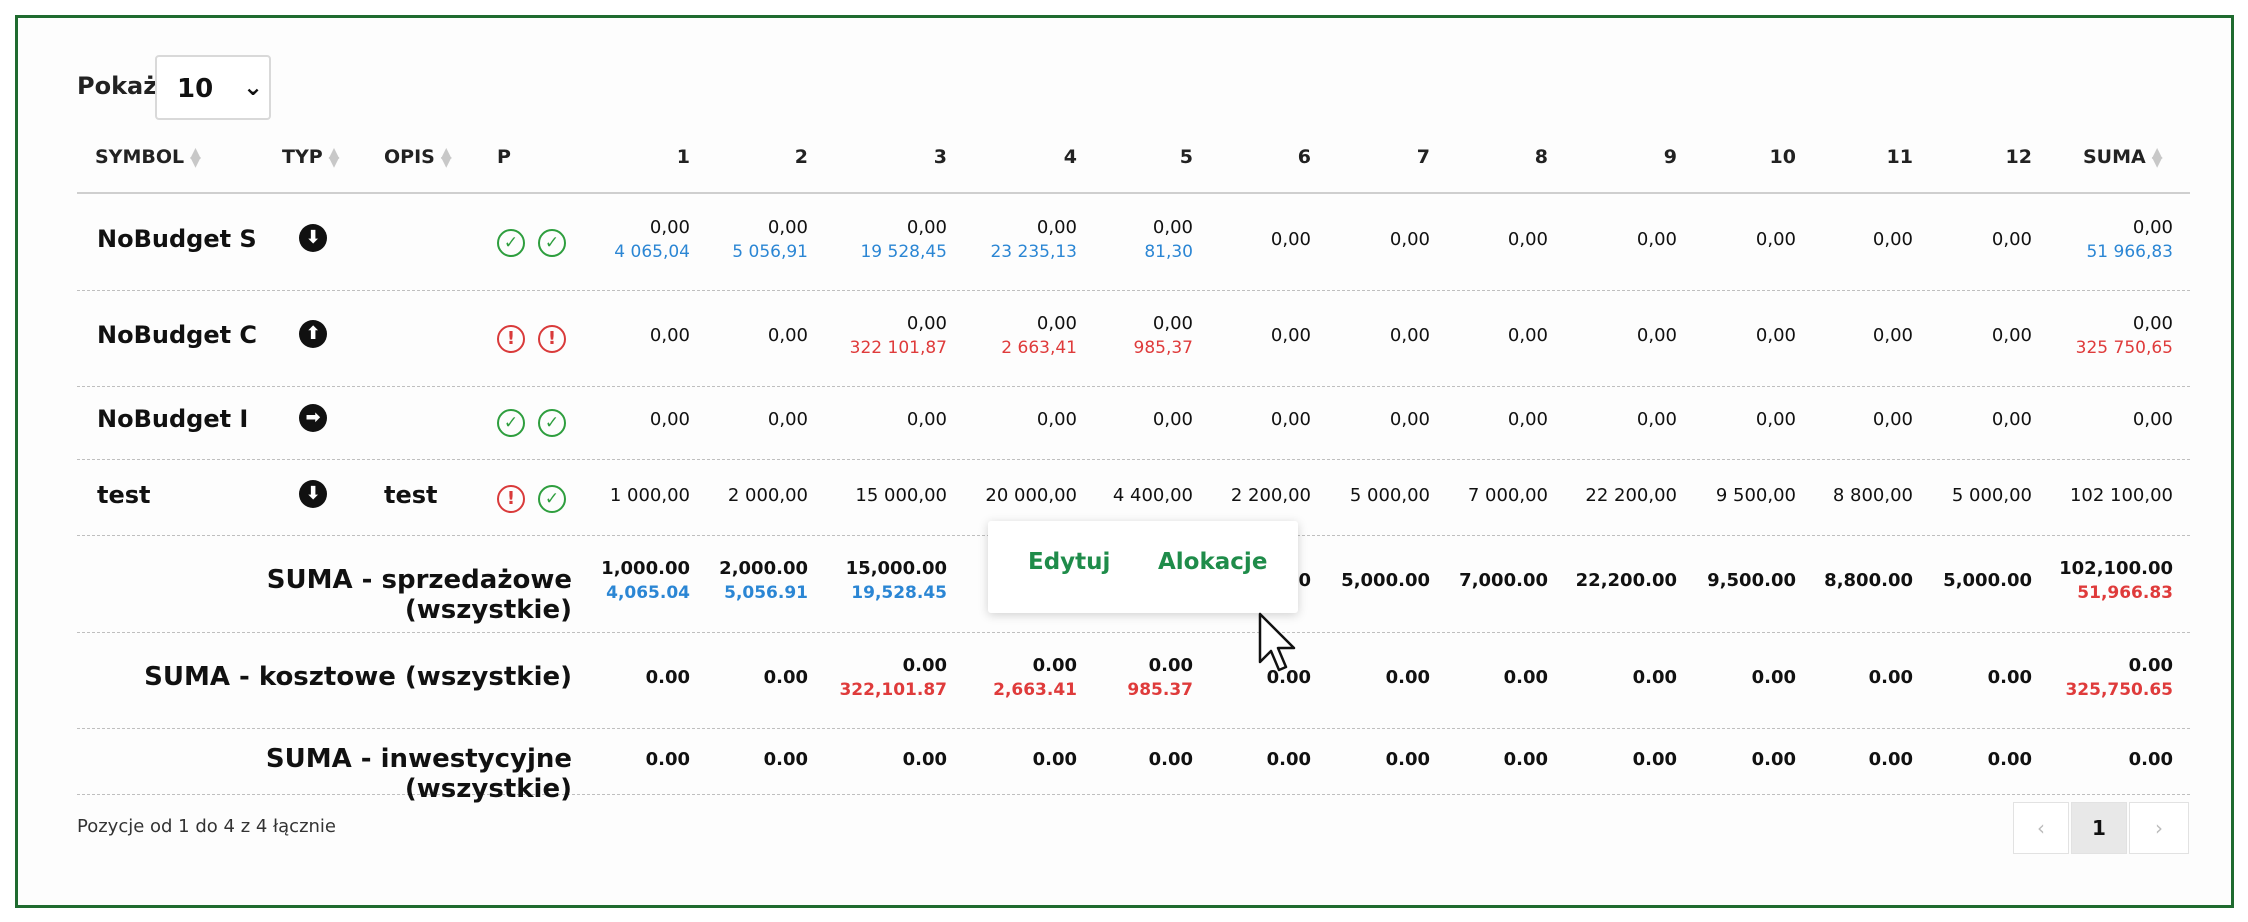 The height and width of the screenshot is (922, 2248). What do you see at coordinates (148, 157) in the screenshot?
I see `header-symbol: SYMBOL ▲ ▼` at bounding box center [148, 157].